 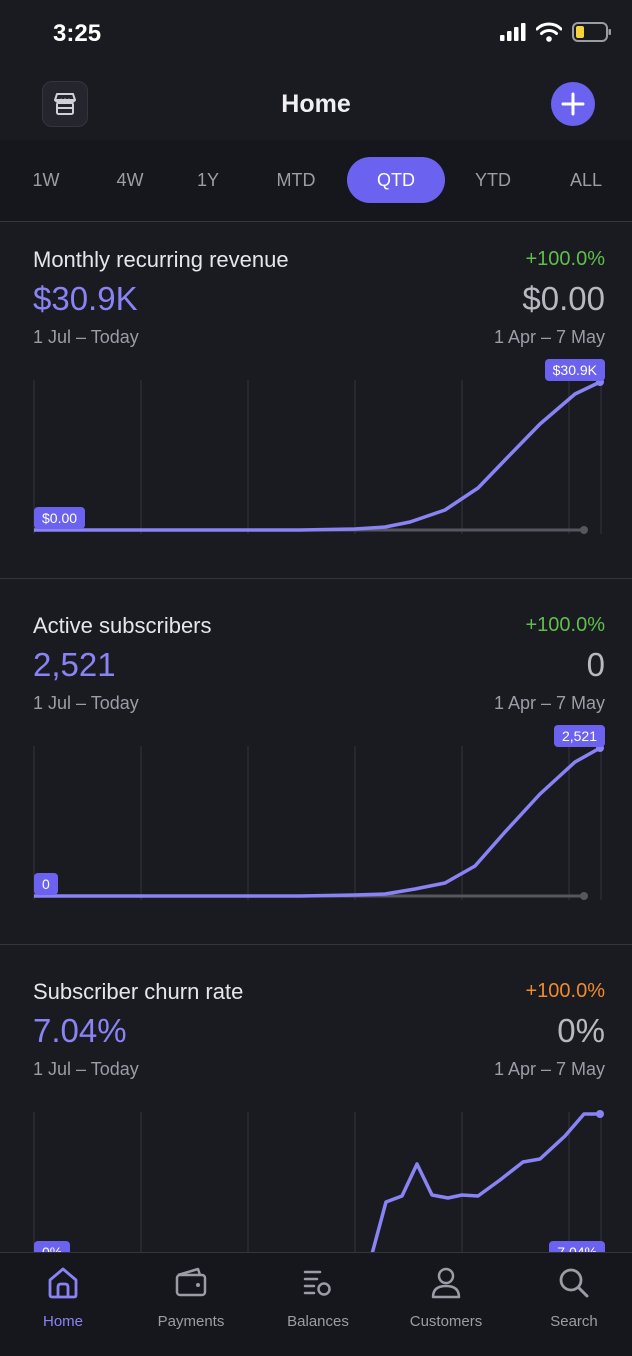 I want to click on nav-label: Home, so click(x=62, y=1321).